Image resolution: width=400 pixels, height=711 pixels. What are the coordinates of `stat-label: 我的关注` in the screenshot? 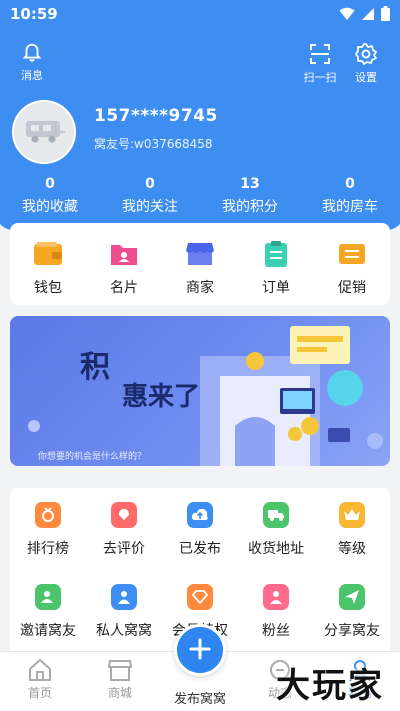 It's located at (150, 207).